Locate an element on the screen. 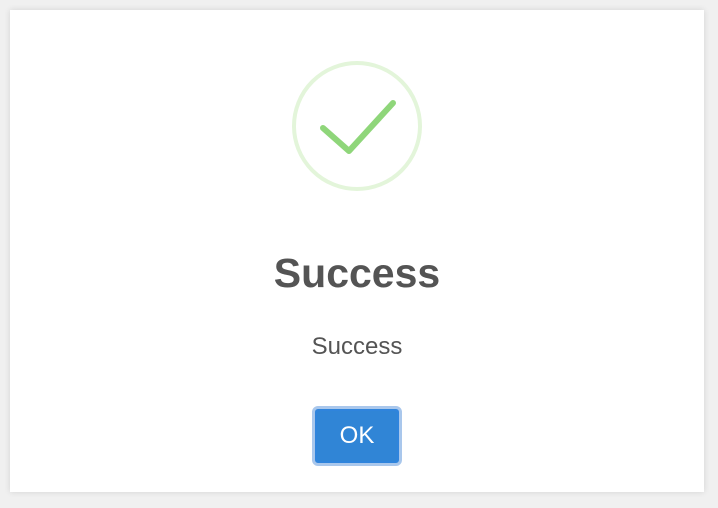  ok-button: OK is located at coordinates (357, 436).